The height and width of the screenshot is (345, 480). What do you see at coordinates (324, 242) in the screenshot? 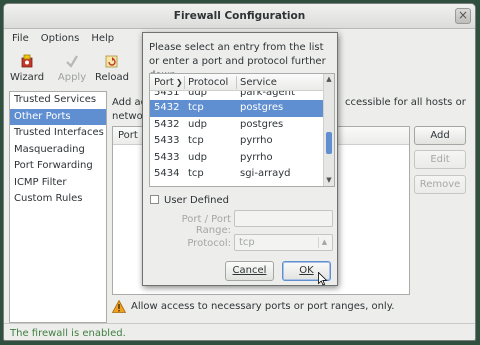
I see `combo-arrows-icon: ▲` at bounding box center [324, 242].